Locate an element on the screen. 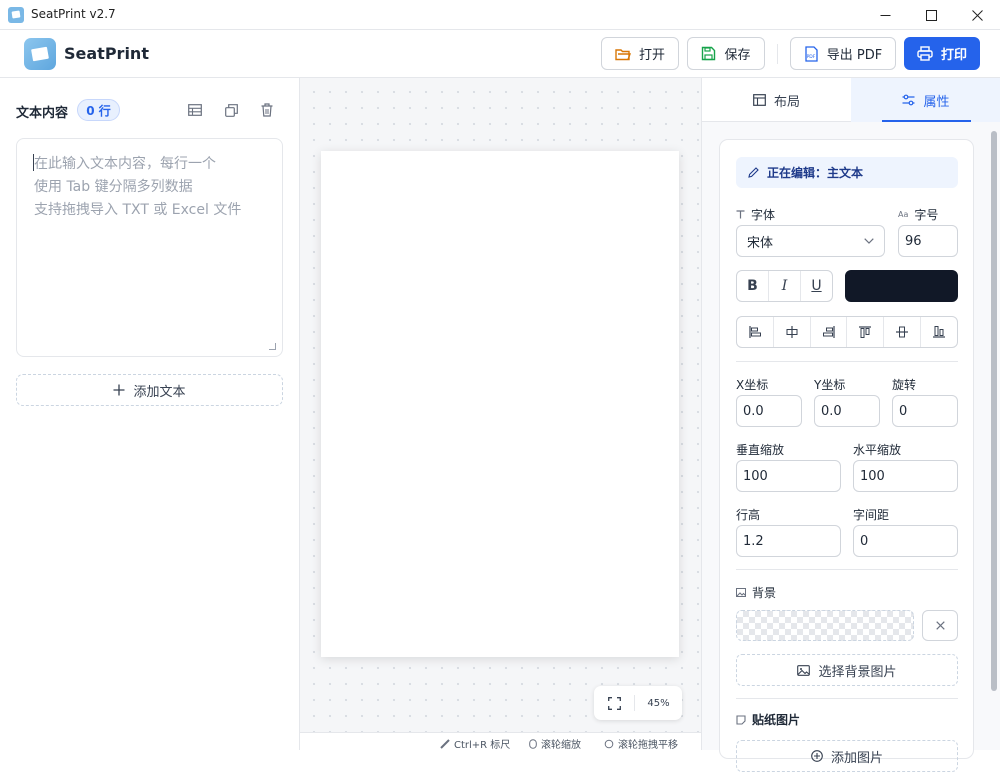 Image resolution: width=1000 pixels, height=772 pixels. status-bar: Ctrl+R 标尺 滚轮缩放 滚轮拖拽平移 is located at coordinates (500, 741).